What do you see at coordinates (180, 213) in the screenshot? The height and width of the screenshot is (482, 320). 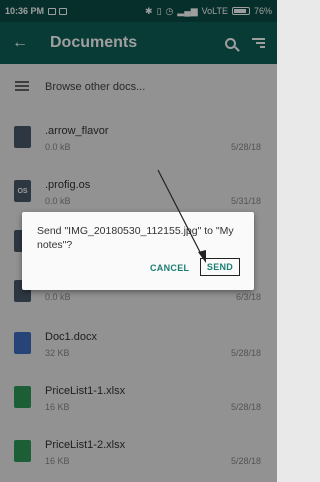 I see `arrow-line` at bounding box center [180, 213].